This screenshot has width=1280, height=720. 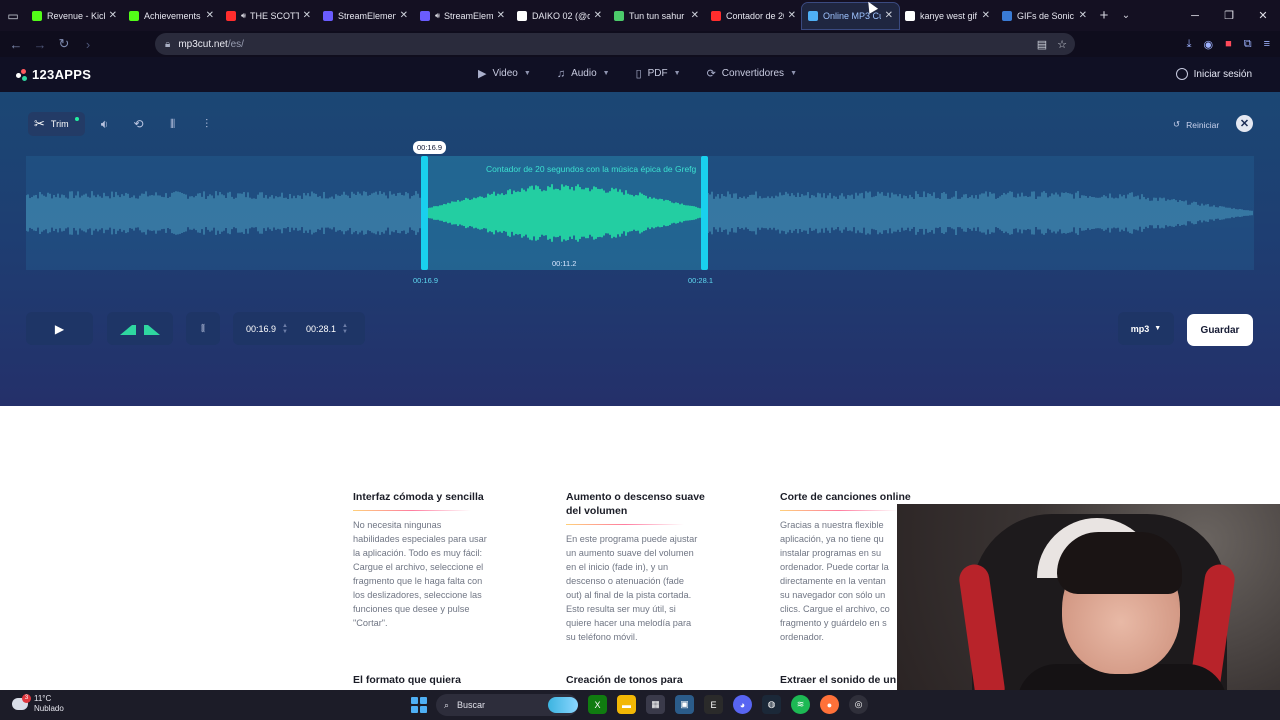 I want to click on end-handle, so click(x=704, y=213).